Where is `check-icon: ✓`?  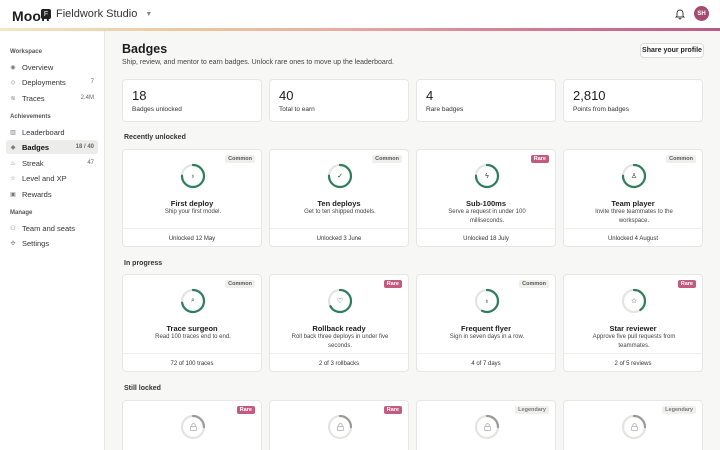
check-icon: ✓ is located at coordinates (340, 176).